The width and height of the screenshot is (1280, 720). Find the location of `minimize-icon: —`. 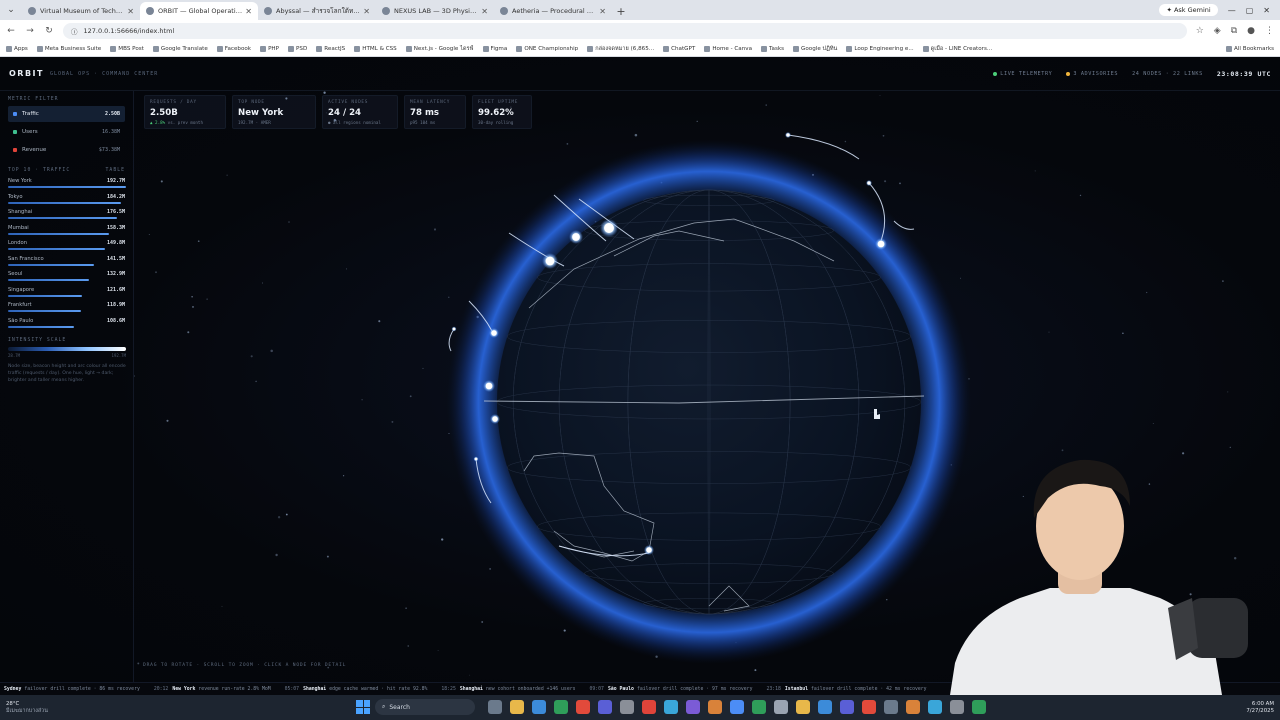

minimize-icon: — is located at coordinates (1232, 10).